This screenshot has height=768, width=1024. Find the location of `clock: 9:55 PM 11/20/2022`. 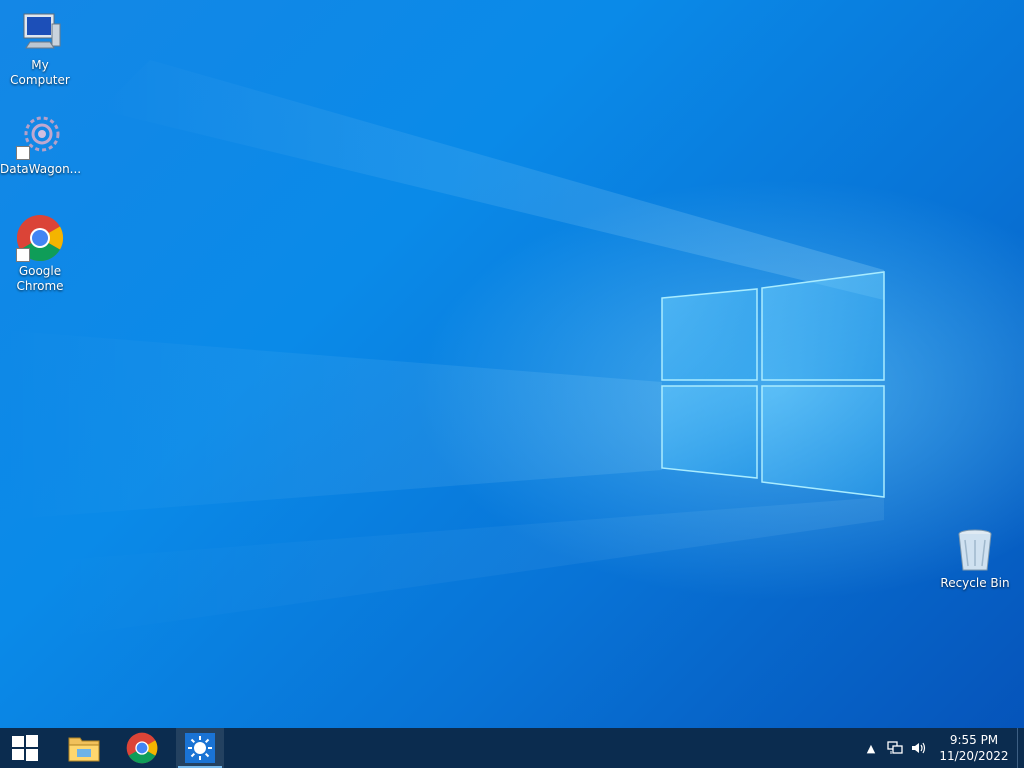

clock: 9:55 PM 11/20/2022 is located at coordinates (974, 748).